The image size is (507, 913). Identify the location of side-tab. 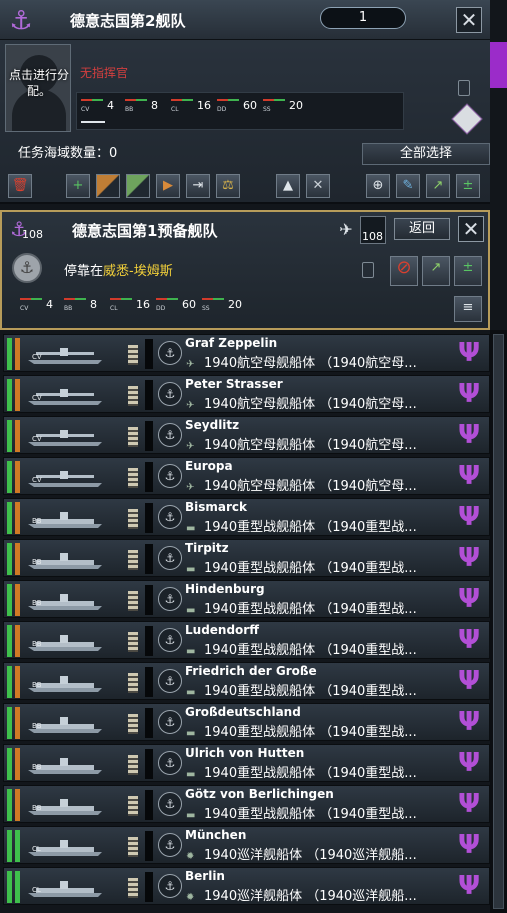
(498, 65).